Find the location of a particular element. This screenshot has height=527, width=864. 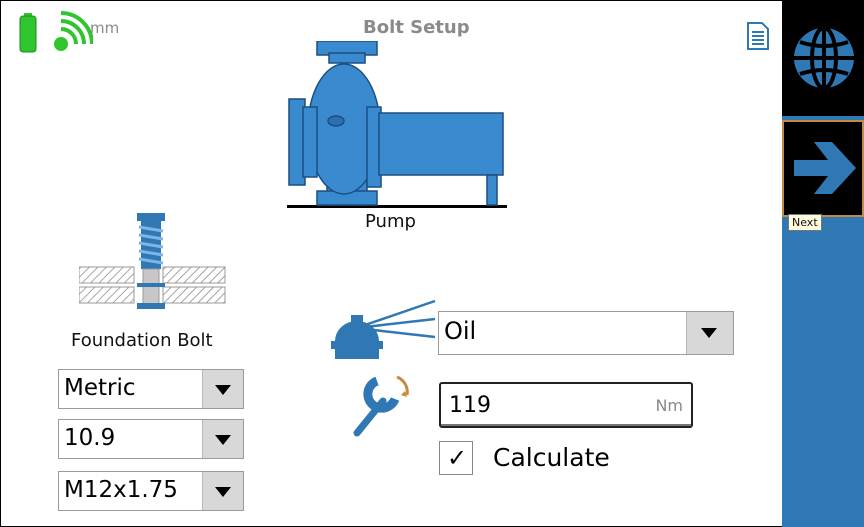

globe-icon is located at coordinates (824, 58).